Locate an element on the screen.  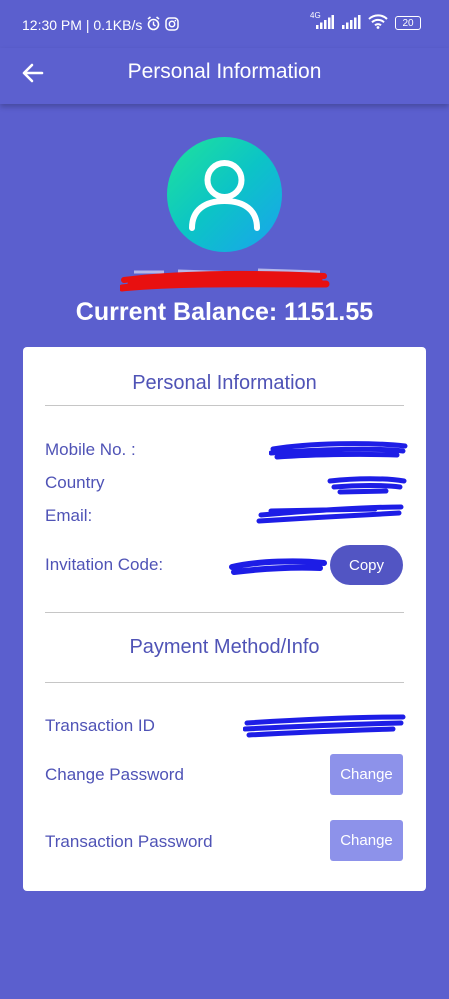
status-bar: 12:30 PM | 0.1KB/s 4G 20 is located at coordinates (224, 24).